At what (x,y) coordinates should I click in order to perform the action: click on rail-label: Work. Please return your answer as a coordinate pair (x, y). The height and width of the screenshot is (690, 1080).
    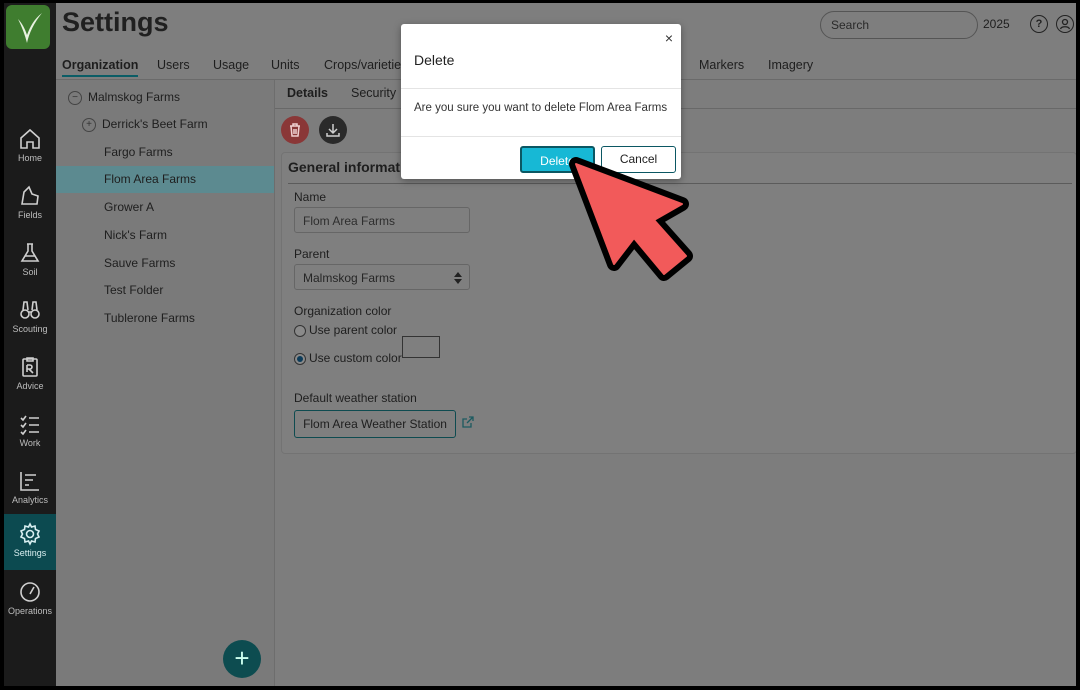
    Looking at the image, I should click on (30, 443).